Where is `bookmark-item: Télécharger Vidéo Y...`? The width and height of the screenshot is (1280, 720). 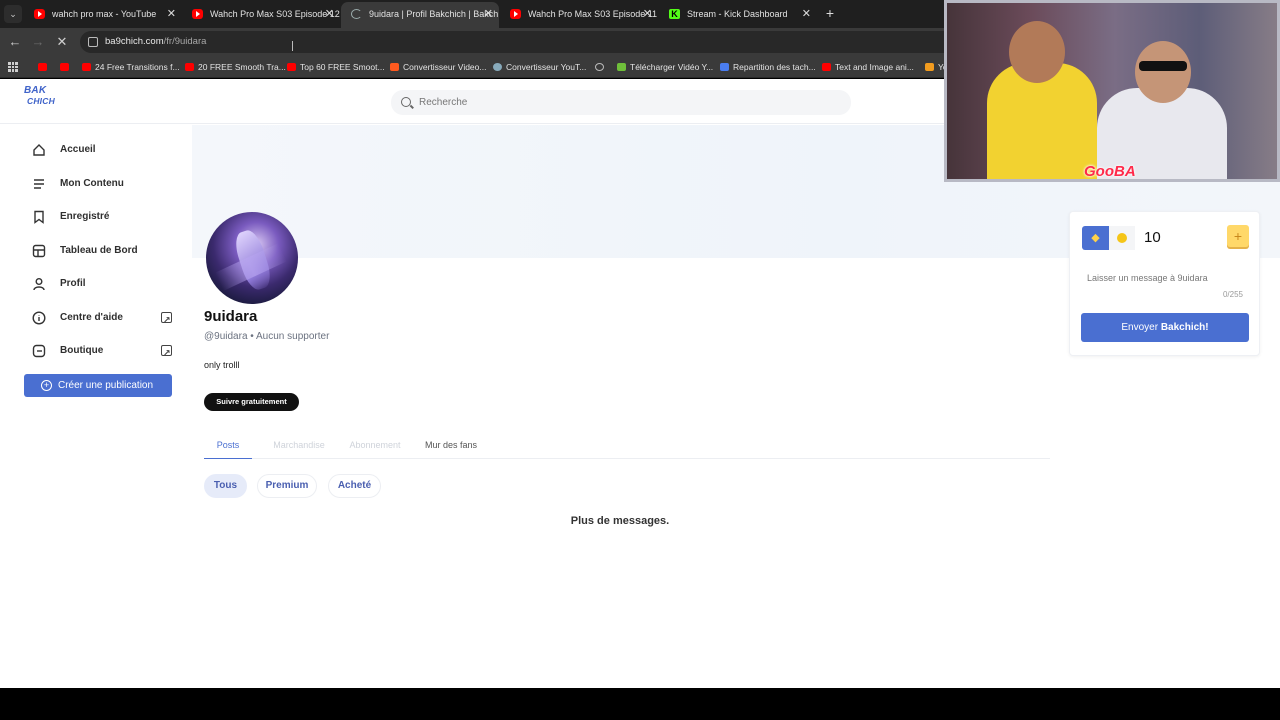 bookmark-item: Télécharger Vidéo Y... is located at coordinates (665, 67).